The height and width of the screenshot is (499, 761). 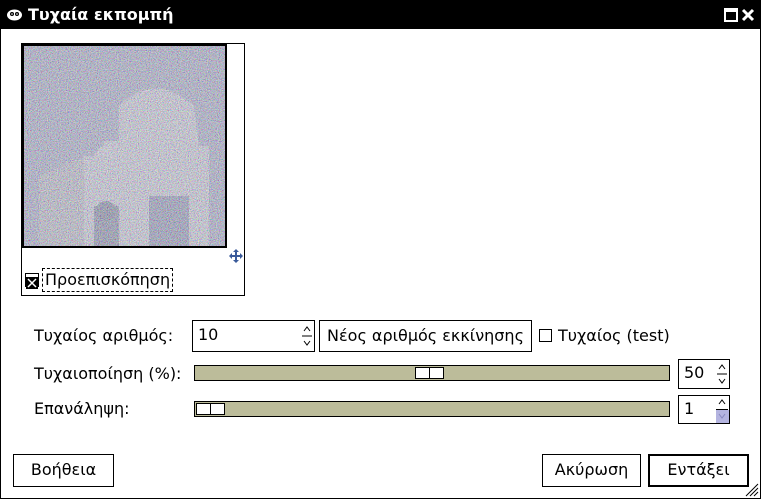 I want to click on random-seed-value: 10, so click(x=208, y=334).